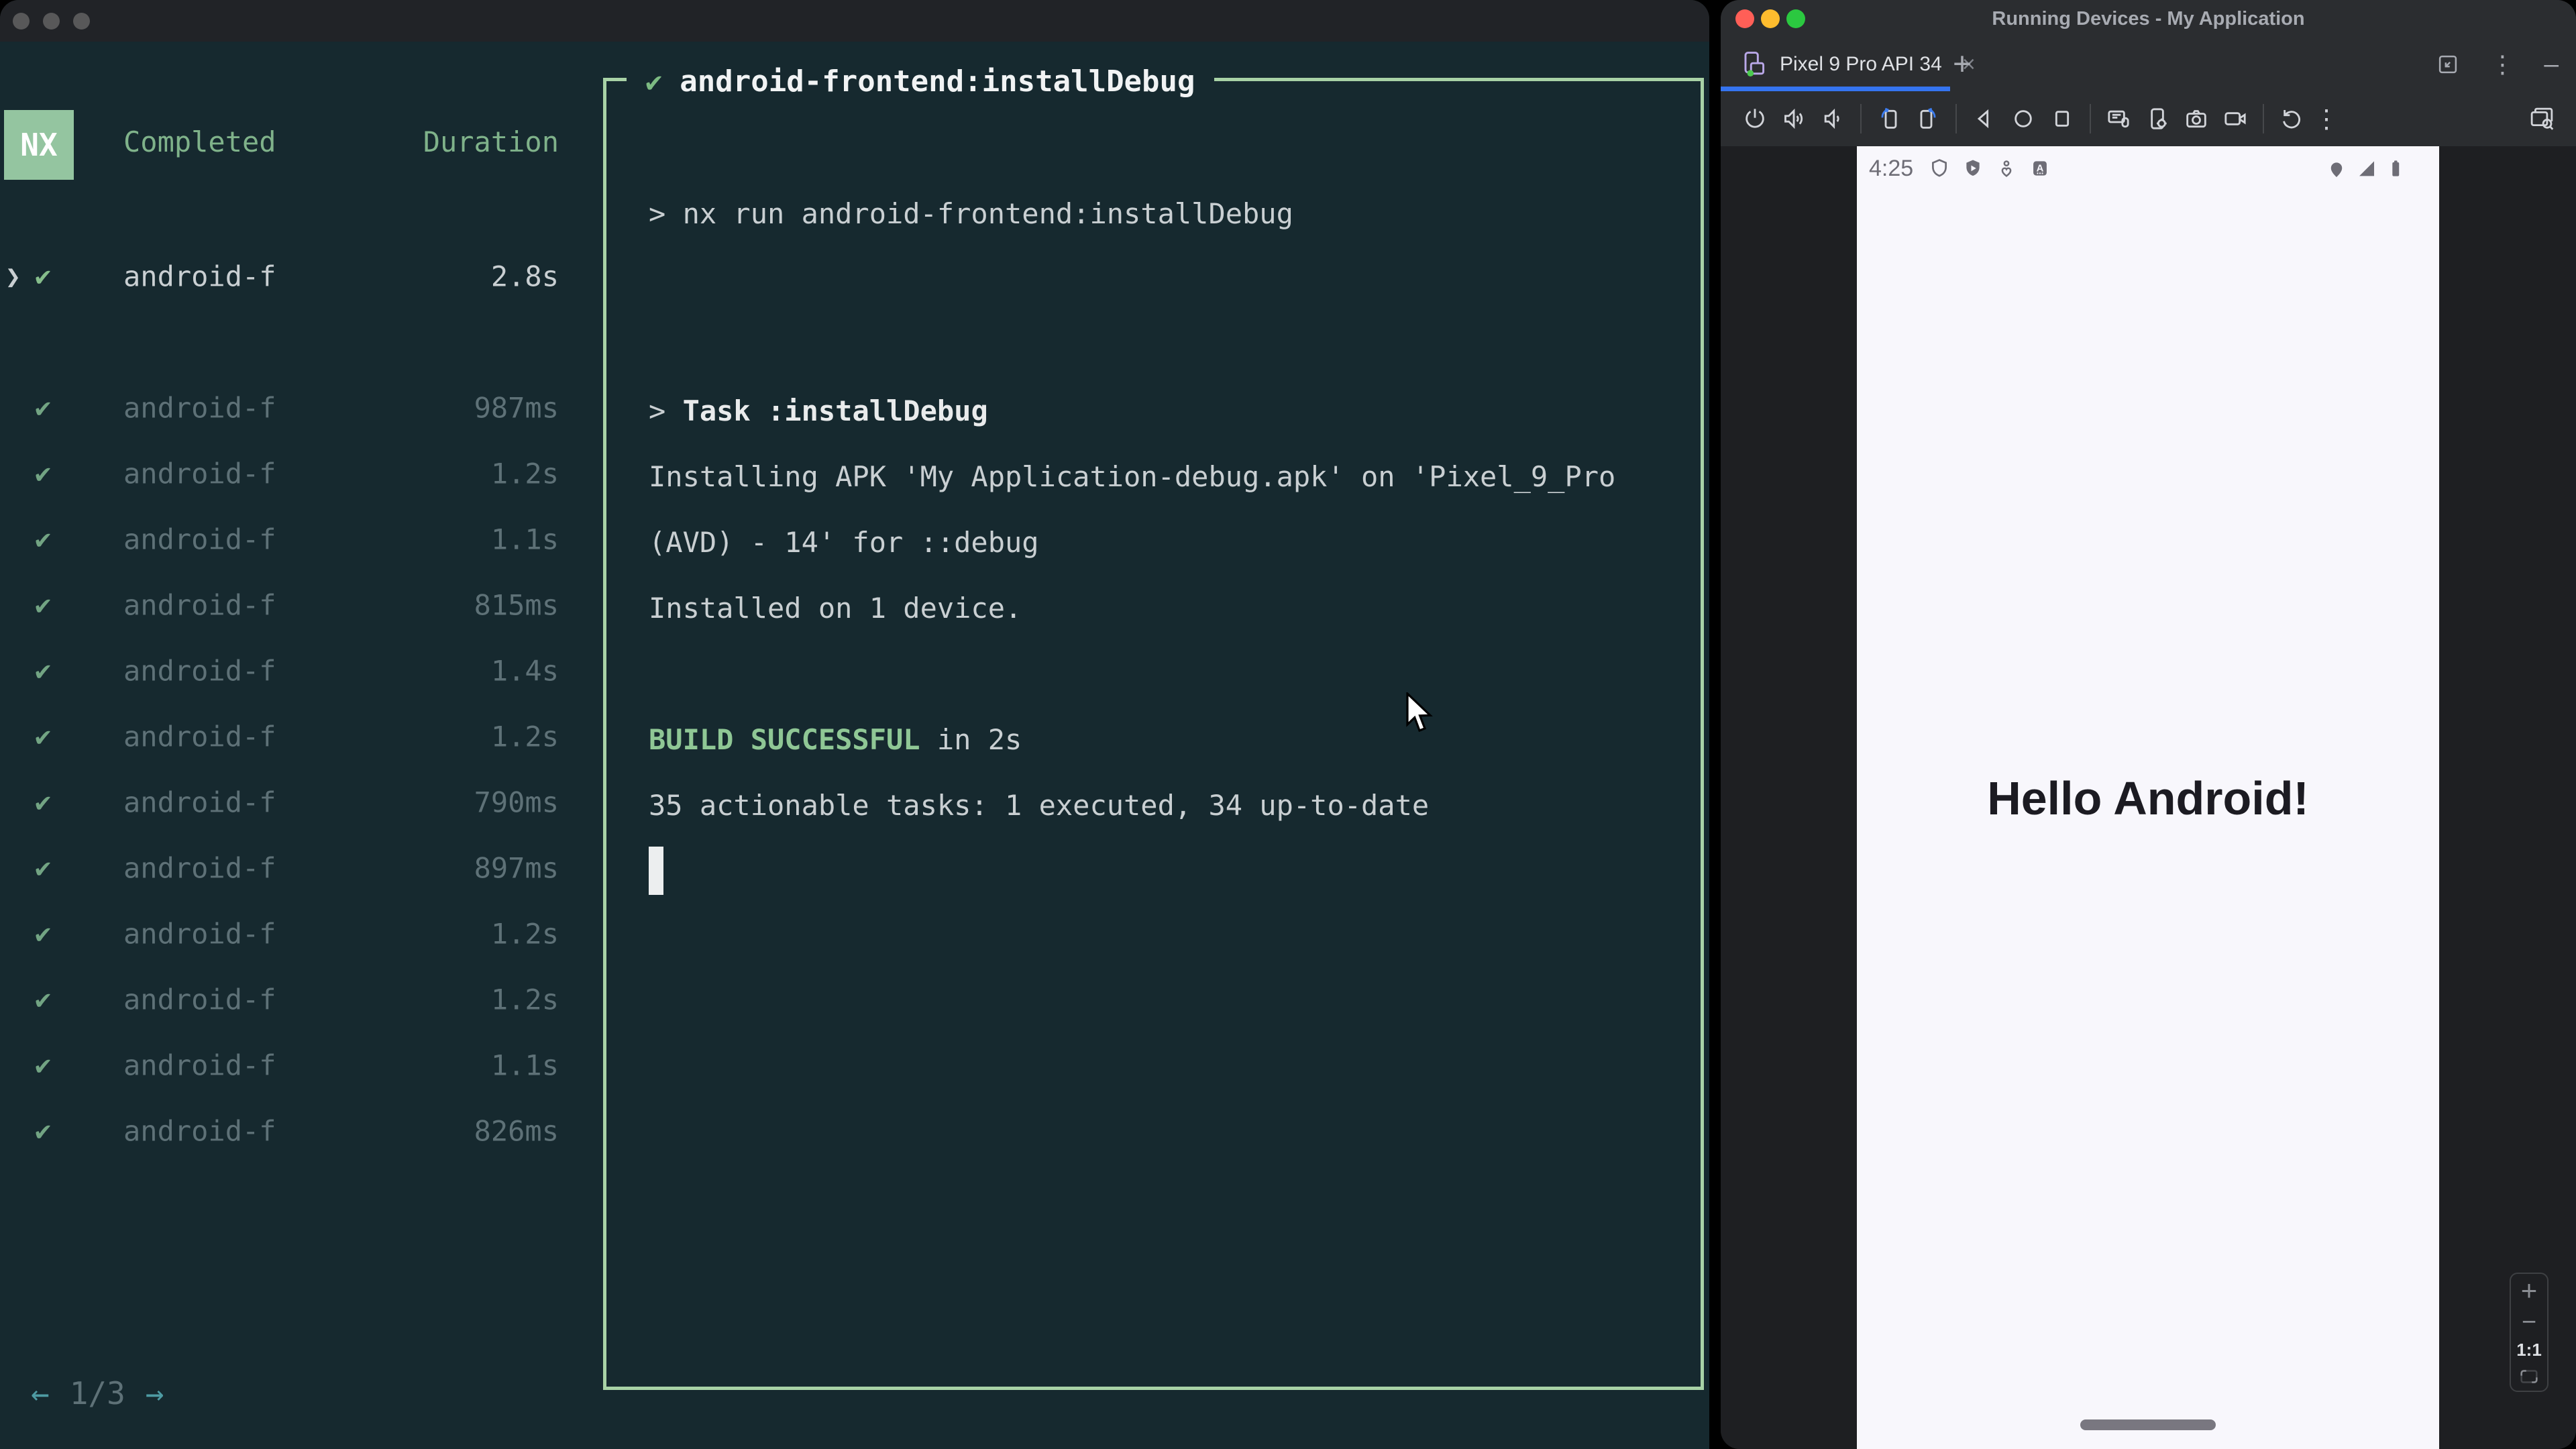 The image size is (2576, 1449). What do you see at coordinates (40, 1393) in the screenshot?
I see `prev-page-arrow: ←` at bounding box center [40, 1393].